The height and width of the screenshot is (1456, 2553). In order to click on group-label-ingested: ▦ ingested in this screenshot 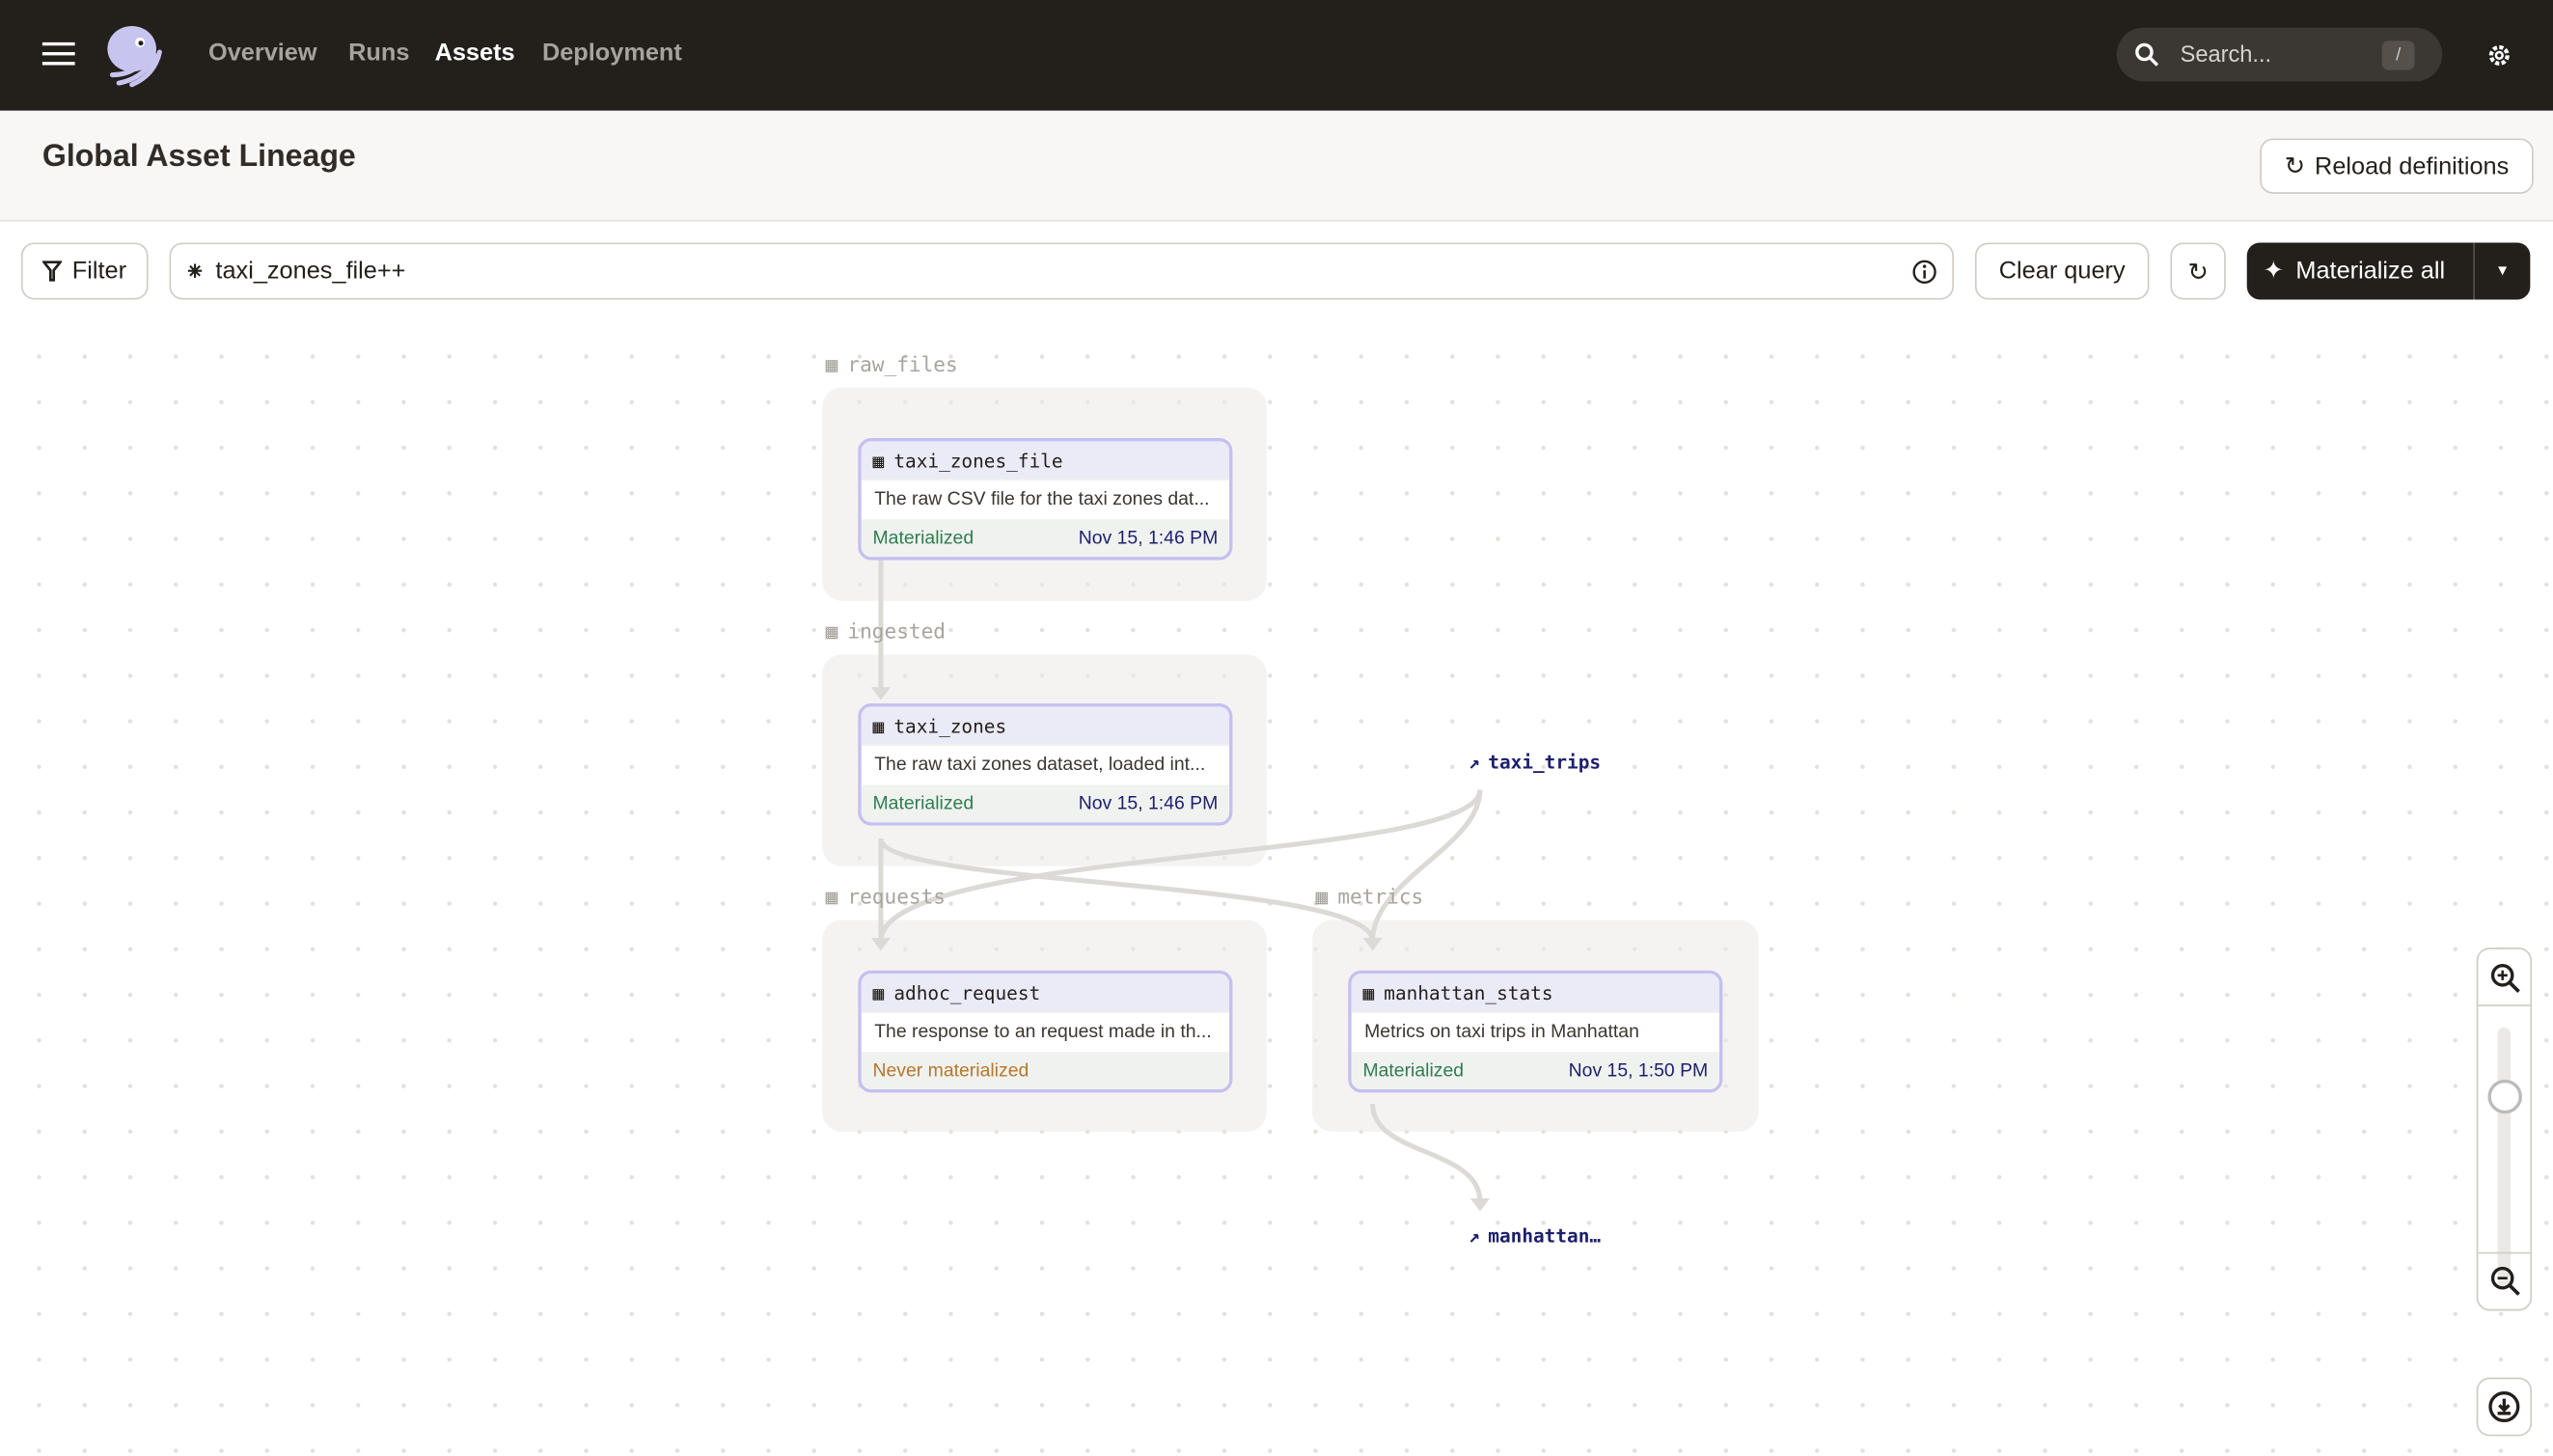, I will do `click(886, 630)`.